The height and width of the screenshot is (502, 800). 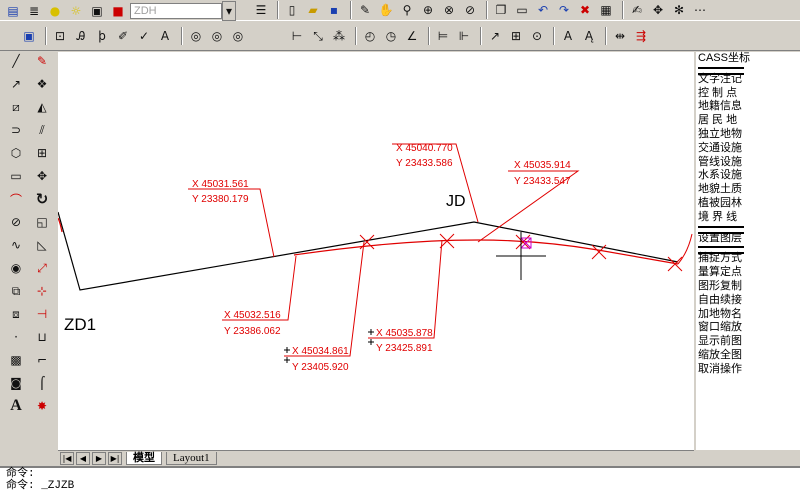 What do you see at coordinates (470, 10) in the screenshot?
I see `zoom-prev-icon: ⊘` at bounding box center [470, 10].